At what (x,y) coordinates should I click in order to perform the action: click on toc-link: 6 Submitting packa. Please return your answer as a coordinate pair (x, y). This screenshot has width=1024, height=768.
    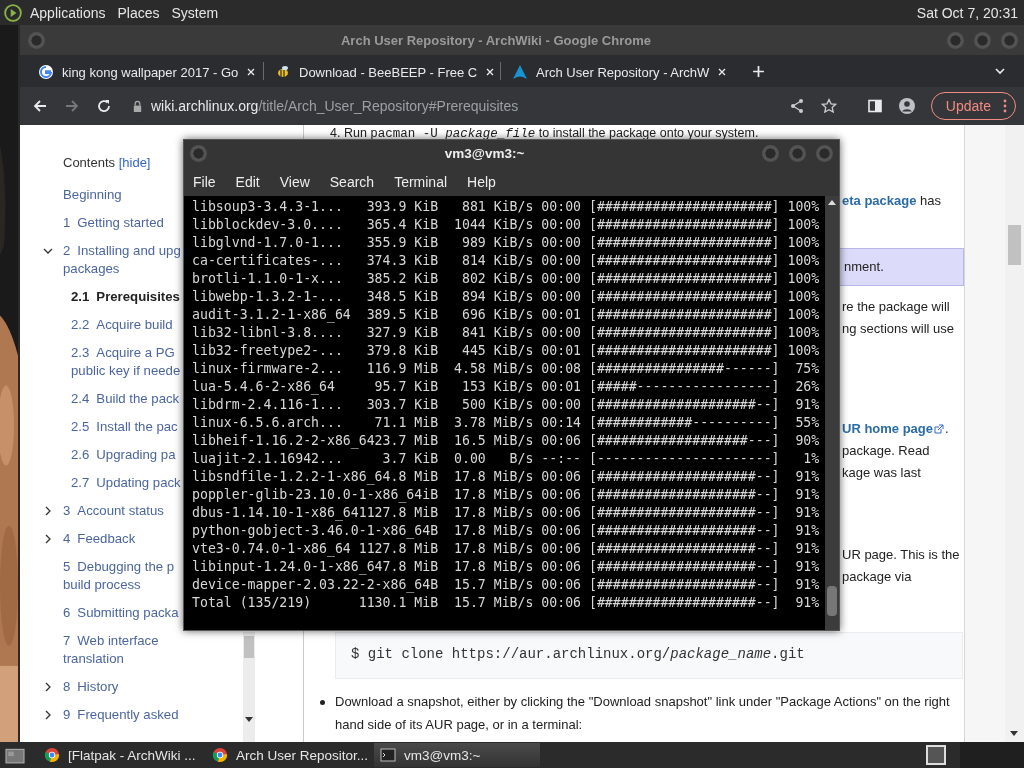
    Looking at the image, I should click on (121, 613).